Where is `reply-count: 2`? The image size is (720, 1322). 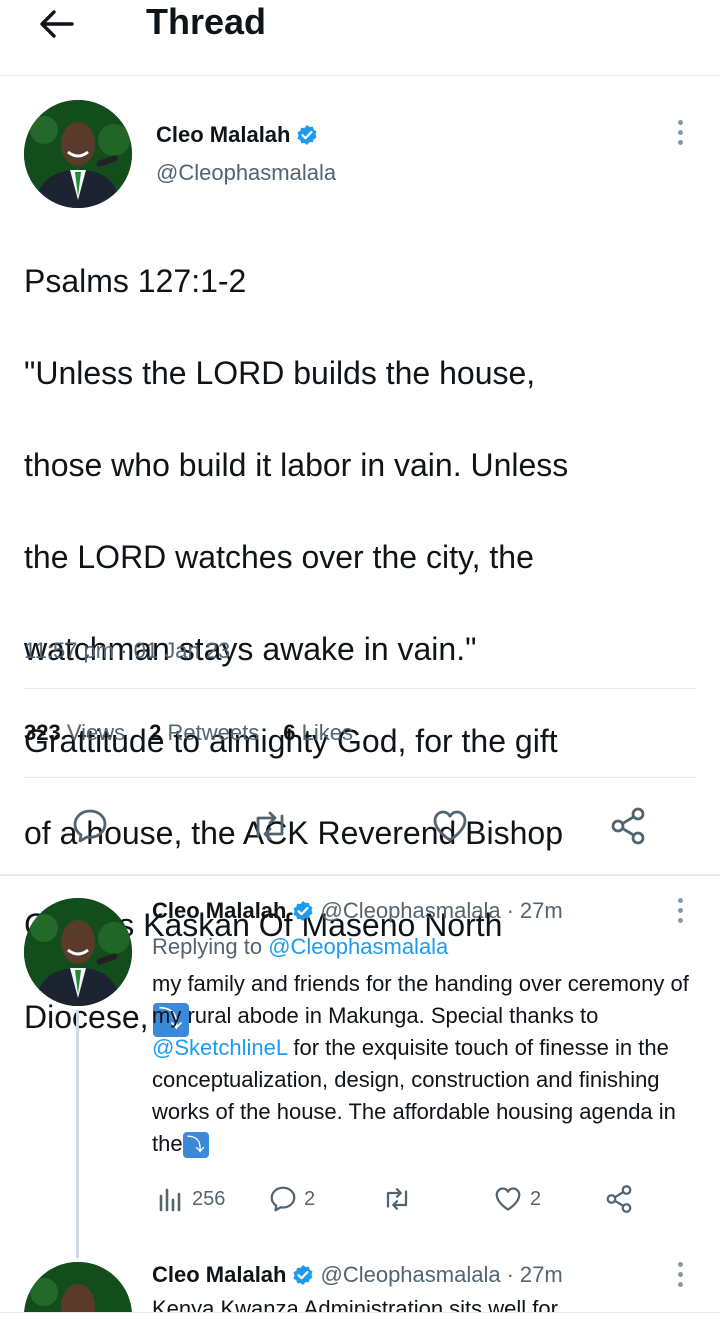
reply-count: 2 is located at coordinates (310, 1198).